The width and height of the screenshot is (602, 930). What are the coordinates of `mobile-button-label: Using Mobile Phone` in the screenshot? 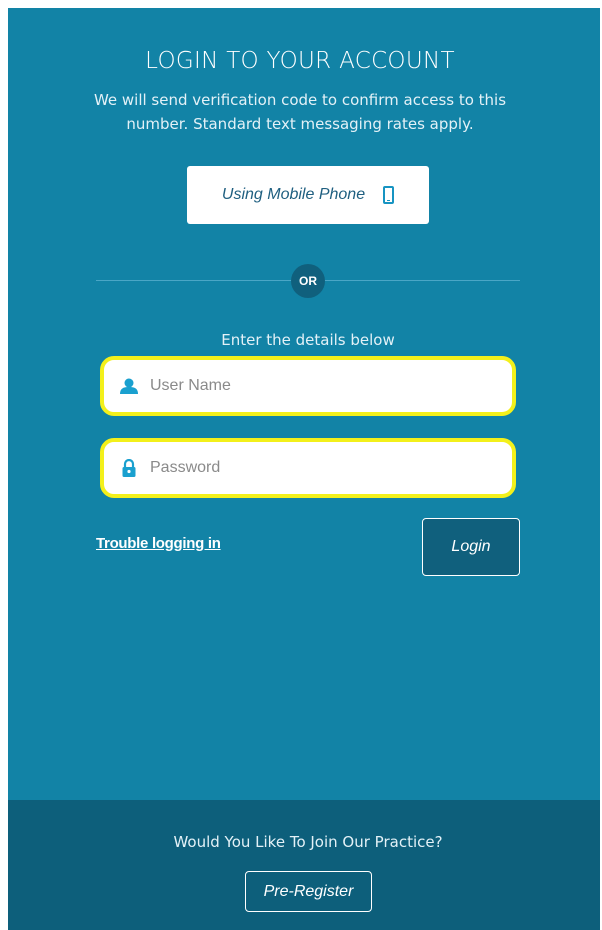 It's located at (293, 194).